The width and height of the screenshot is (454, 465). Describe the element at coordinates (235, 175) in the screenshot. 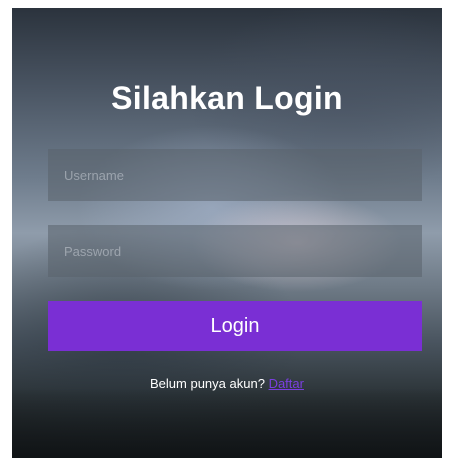

I see `username-input` at that location.